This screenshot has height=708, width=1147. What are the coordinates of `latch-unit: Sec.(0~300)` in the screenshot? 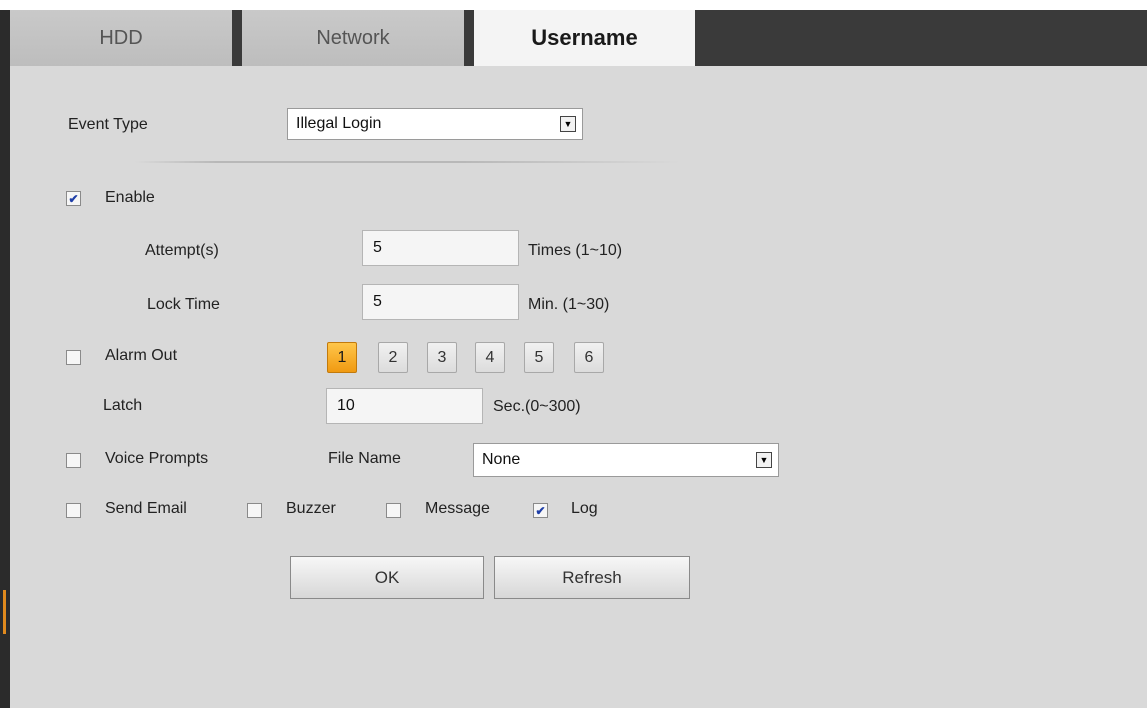 It's located at (537, 406).